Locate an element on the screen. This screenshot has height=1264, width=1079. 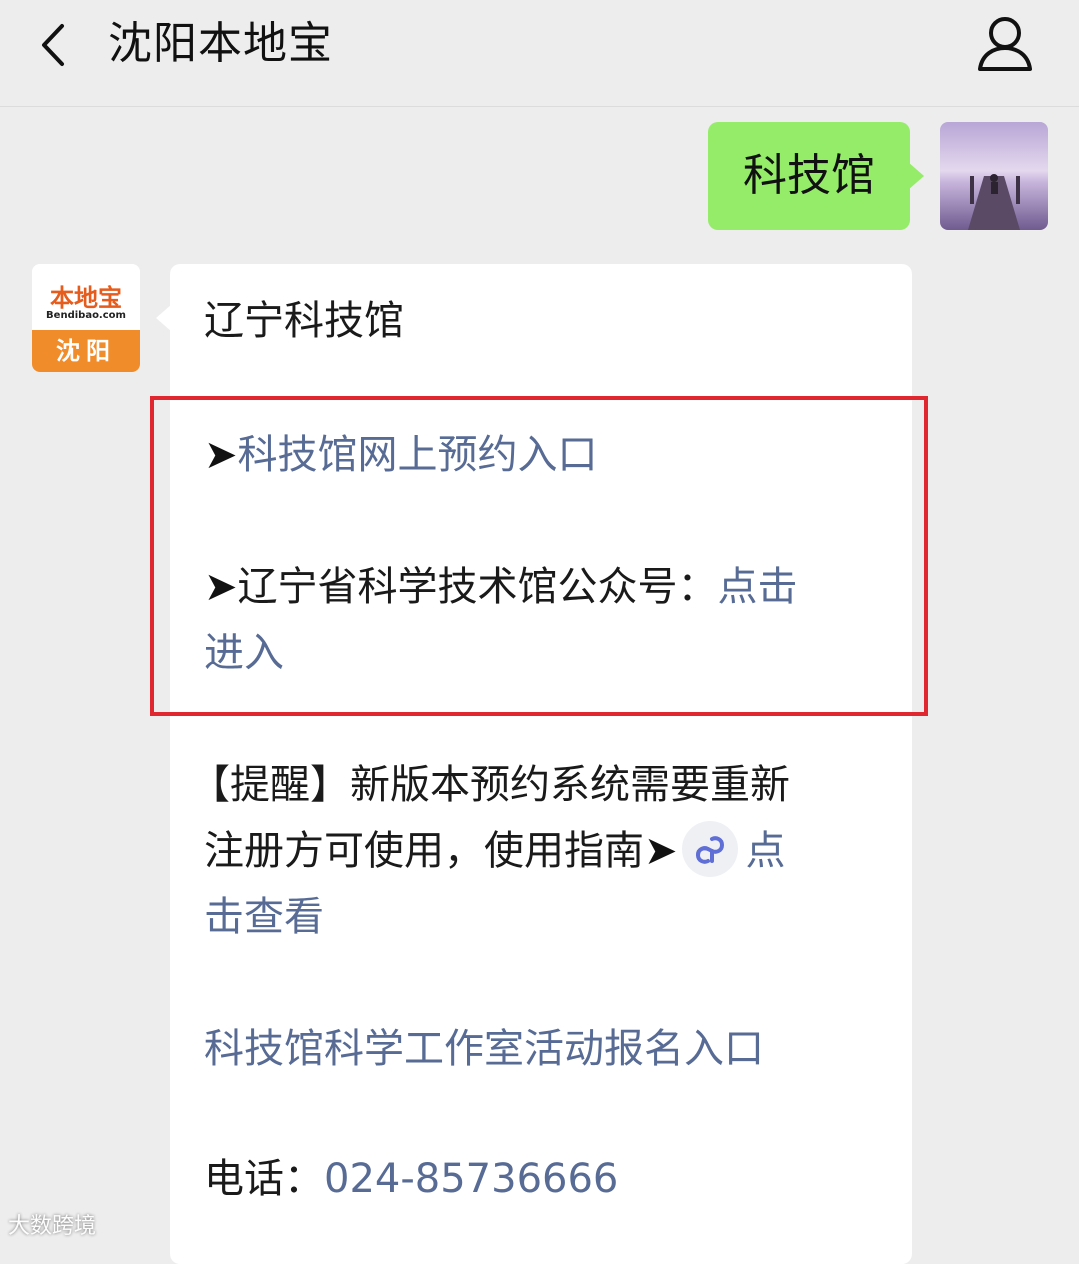
reminder-line-1: 【提醒】新版本预约系统需要重新 is located at coordinates (490, 785).